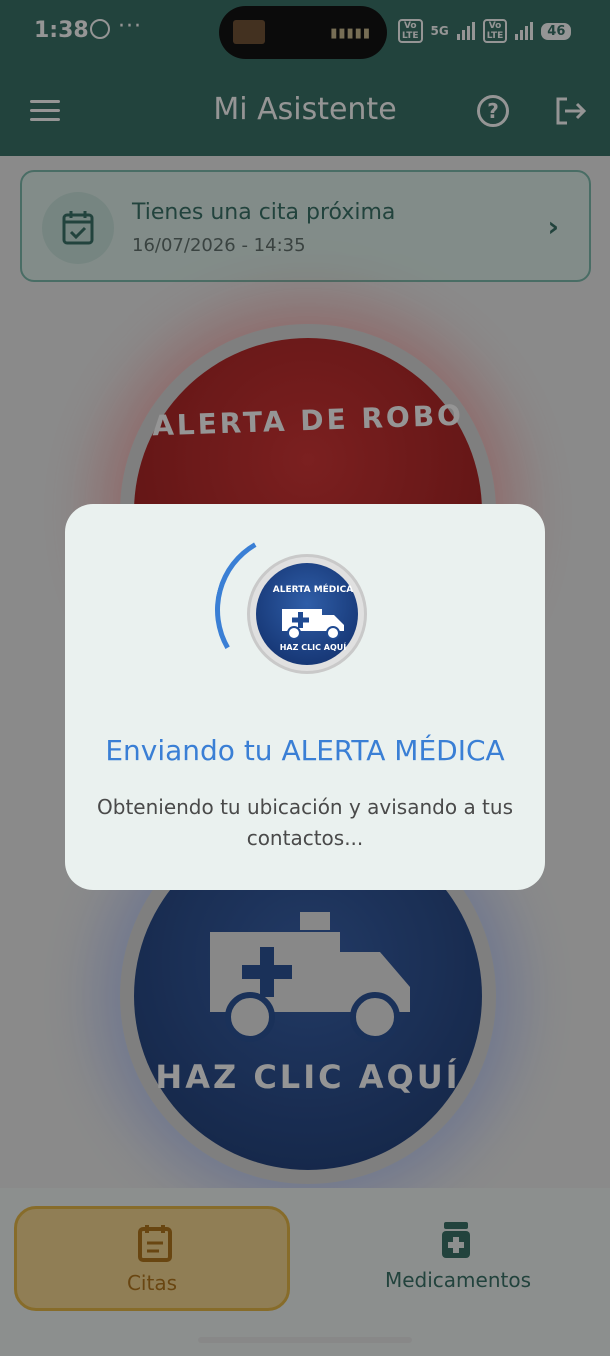 The width and height of the screenshot is (610, 1356). I want to click on medical-alert-badge: ALERTA MÉDICA HAZ CLIC AQUÍ, so click(307, 614).